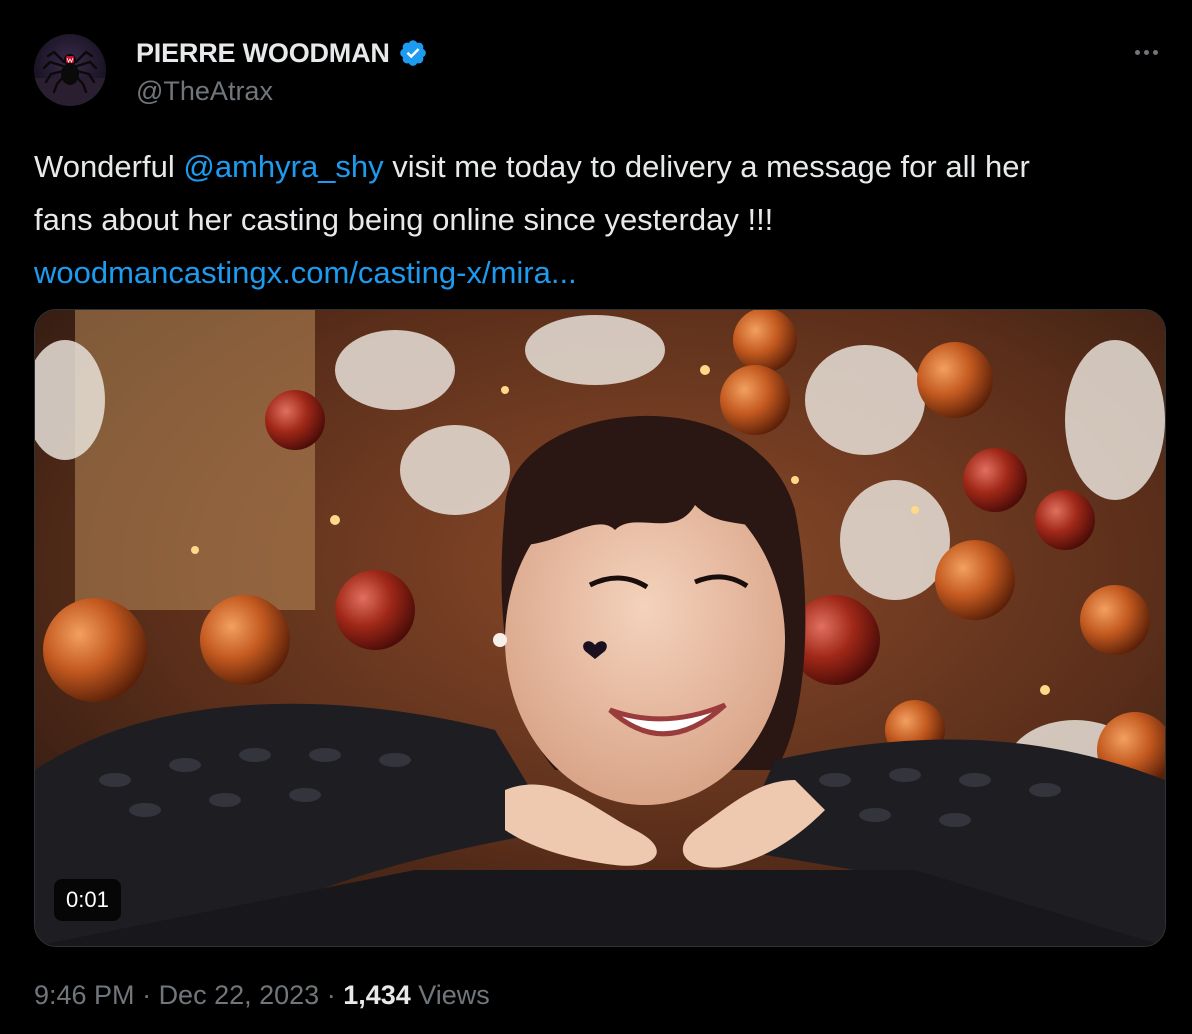 Image resolution: width=1192 pixels, height=1034 pixels. What do you see at coordinates (109, 166) in the screenshot?
I see `tweet-text-prefix: Wonderful` at bounding box center [109, 166].